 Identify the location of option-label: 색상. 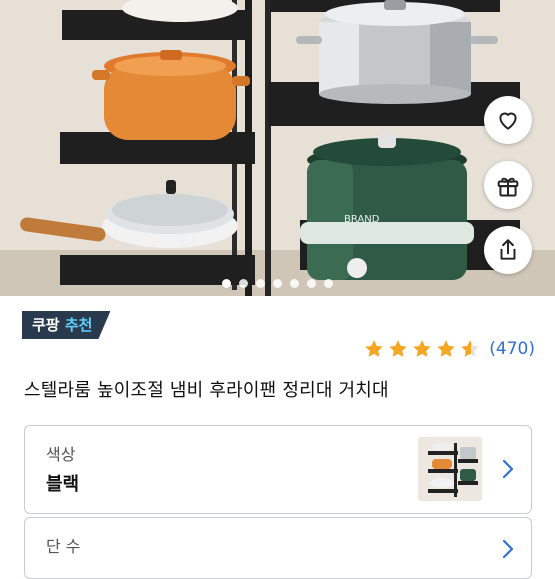
(61, 454).